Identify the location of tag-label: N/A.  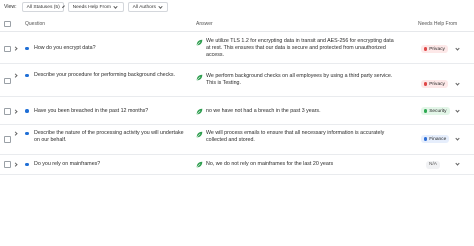
(433, 164).